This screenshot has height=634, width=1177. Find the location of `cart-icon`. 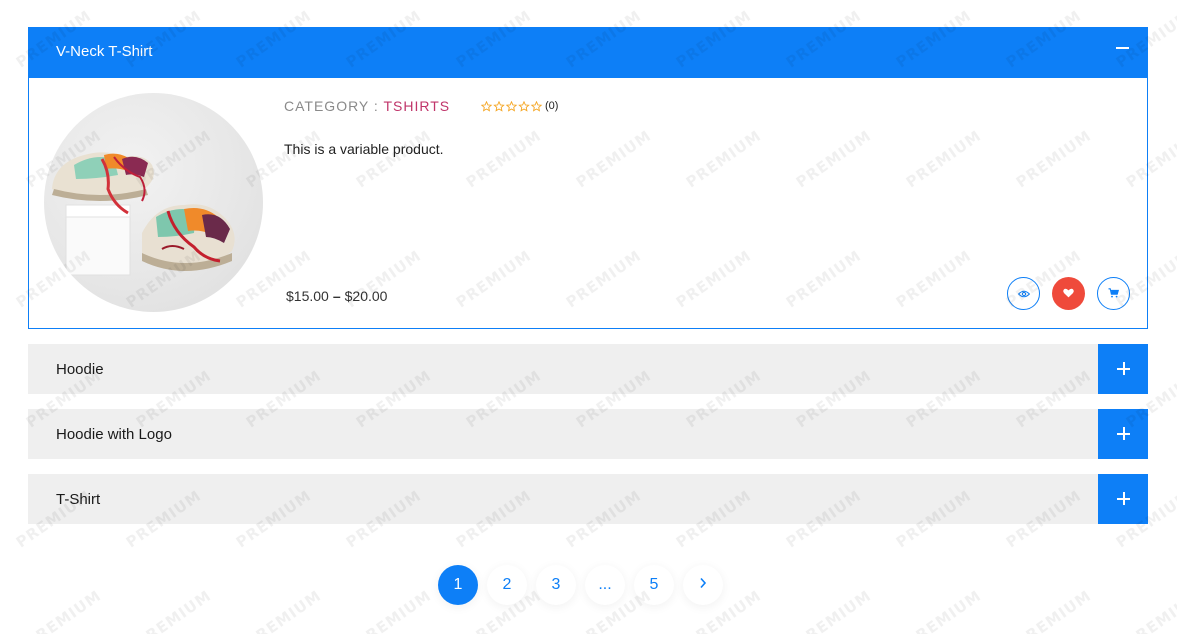

cart-icon is located at coordinates (1114, 294).